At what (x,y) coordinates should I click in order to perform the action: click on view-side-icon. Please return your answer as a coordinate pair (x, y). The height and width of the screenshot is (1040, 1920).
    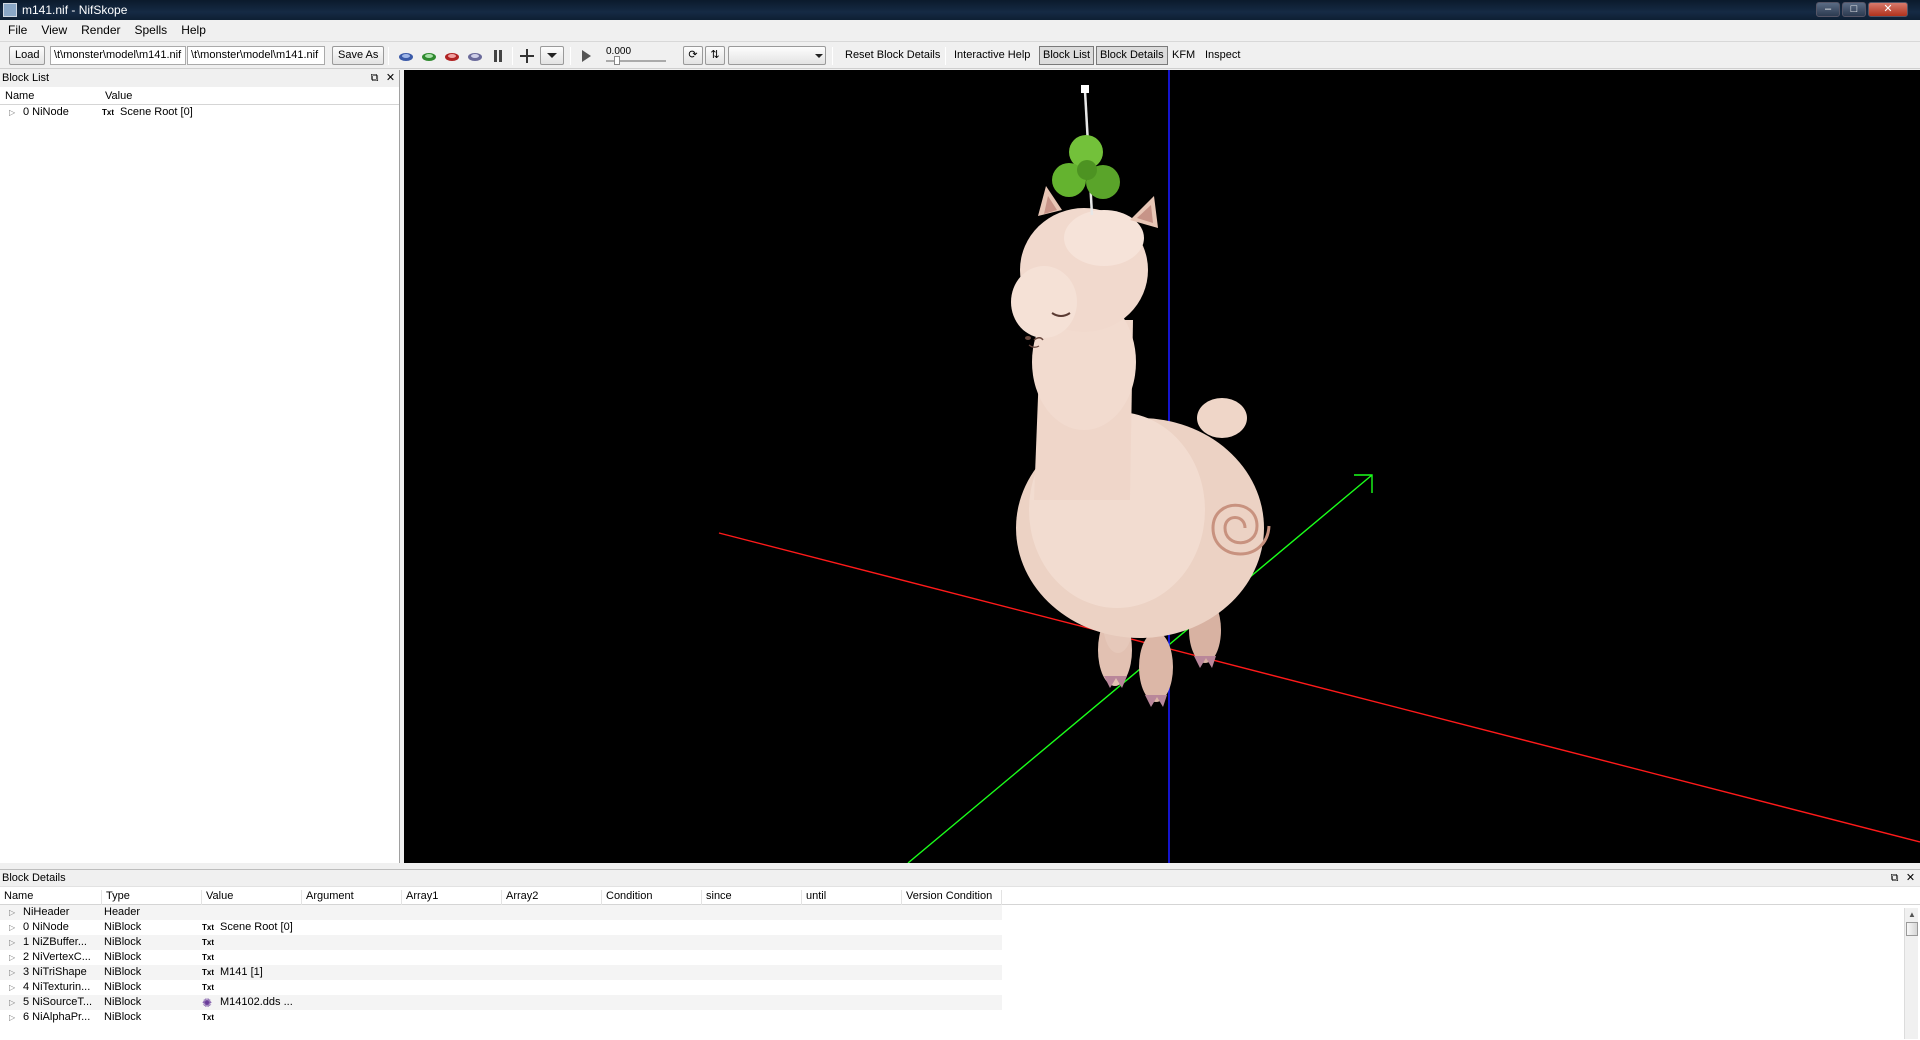
    Looking at the image, I should click on (452, 56).